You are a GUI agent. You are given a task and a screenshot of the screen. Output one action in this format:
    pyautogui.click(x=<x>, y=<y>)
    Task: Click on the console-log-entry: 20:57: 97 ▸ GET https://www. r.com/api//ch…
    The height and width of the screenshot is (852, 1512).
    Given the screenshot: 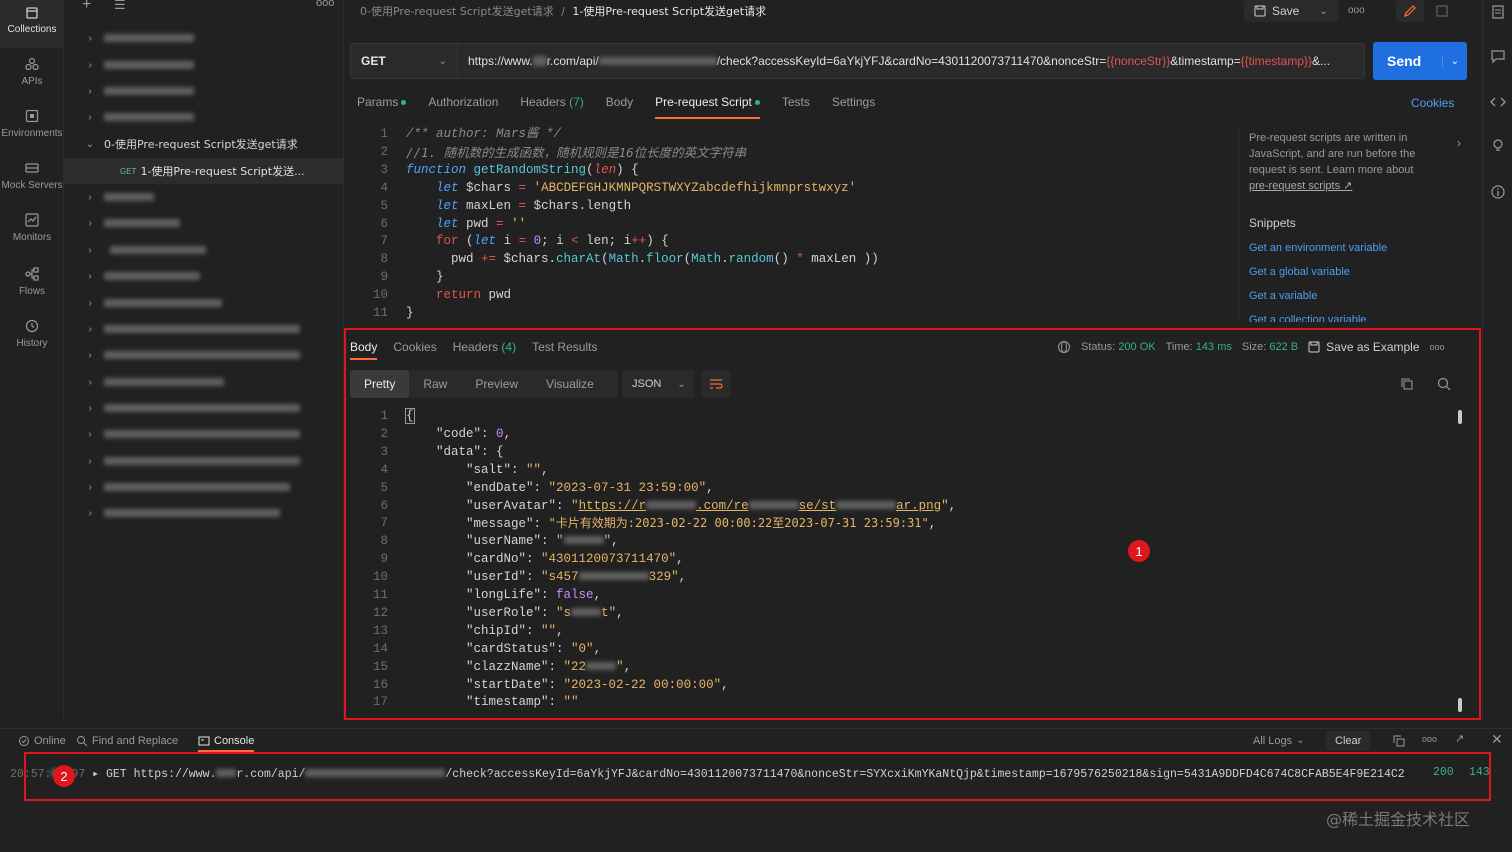 What is the action you would take?
    pyautogui.click(x=750, y=773)
    